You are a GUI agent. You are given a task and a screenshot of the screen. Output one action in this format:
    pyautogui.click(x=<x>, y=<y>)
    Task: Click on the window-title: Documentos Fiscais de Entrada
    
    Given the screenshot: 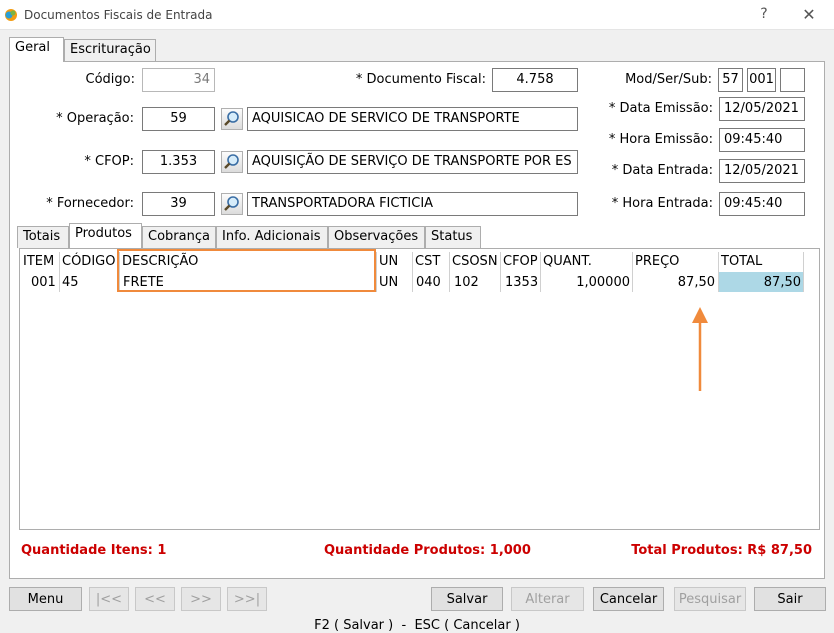 What is the action you would take?
    pyautogui.click(x=118, y=15)
    